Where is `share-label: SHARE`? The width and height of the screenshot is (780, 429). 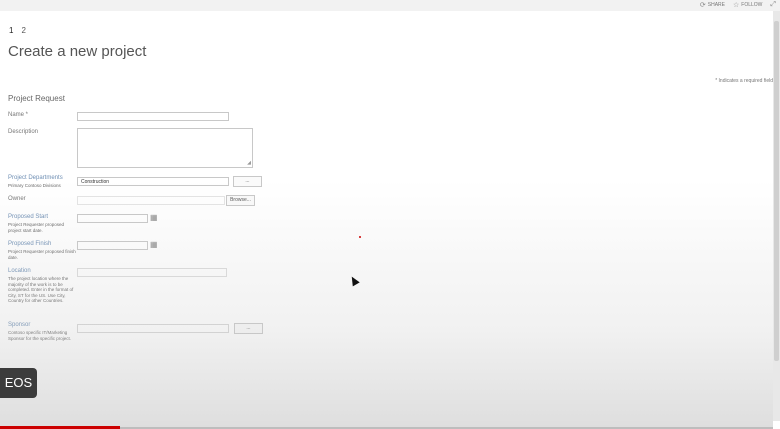
share-label: SHARE is located at coordinates (716, 5).